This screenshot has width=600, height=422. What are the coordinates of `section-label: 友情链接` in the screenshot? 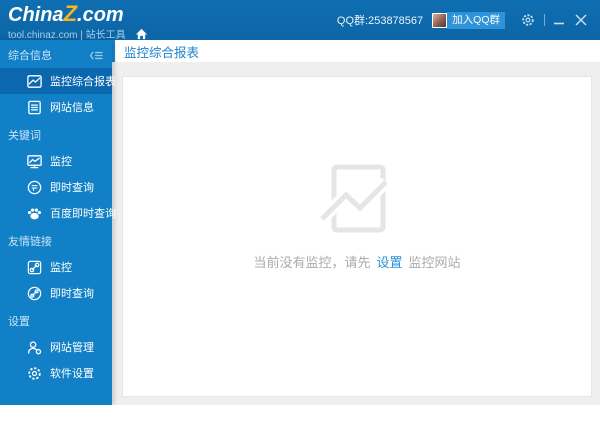 It's located at (30, 242).